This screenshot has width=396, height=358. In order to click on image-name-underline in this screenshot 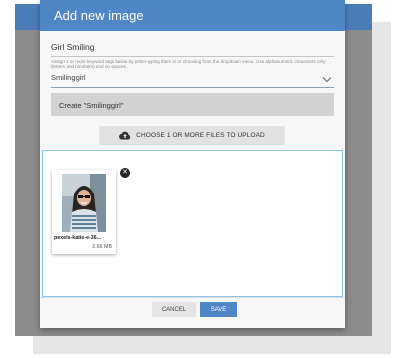, I will do `click(192, 56)`.